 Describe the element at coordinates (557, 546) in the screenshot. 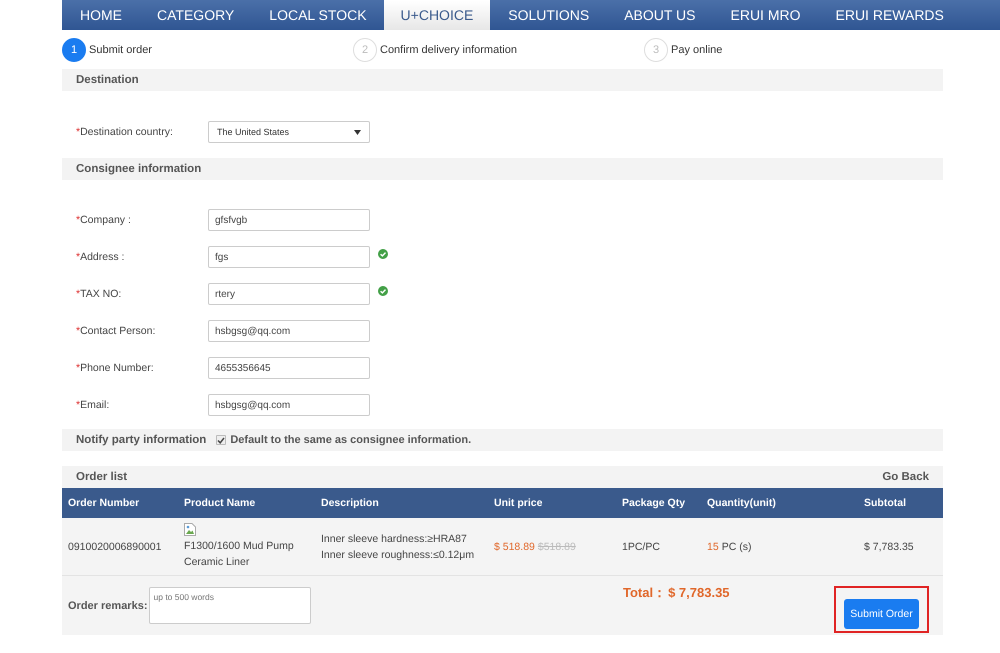

I see `original-price: $518.89` at that location.